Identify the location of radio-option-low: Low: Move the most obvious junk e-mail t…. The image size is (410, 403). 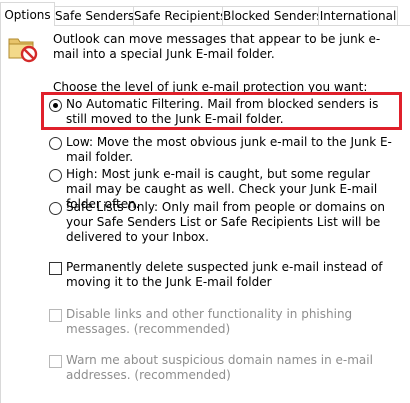
(224, 150).